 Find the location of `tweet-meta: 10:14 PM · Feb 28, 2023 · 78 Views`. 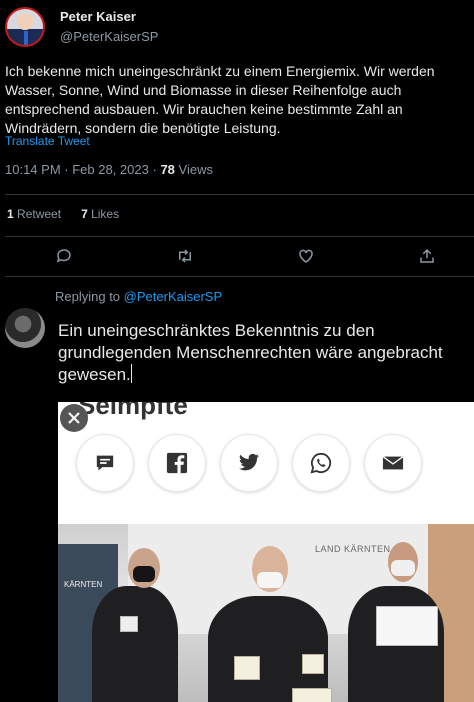

tweet-meta: 10:14 PM · Feb 28, 2023 · 78 Views is located at coordinates (109, 169).